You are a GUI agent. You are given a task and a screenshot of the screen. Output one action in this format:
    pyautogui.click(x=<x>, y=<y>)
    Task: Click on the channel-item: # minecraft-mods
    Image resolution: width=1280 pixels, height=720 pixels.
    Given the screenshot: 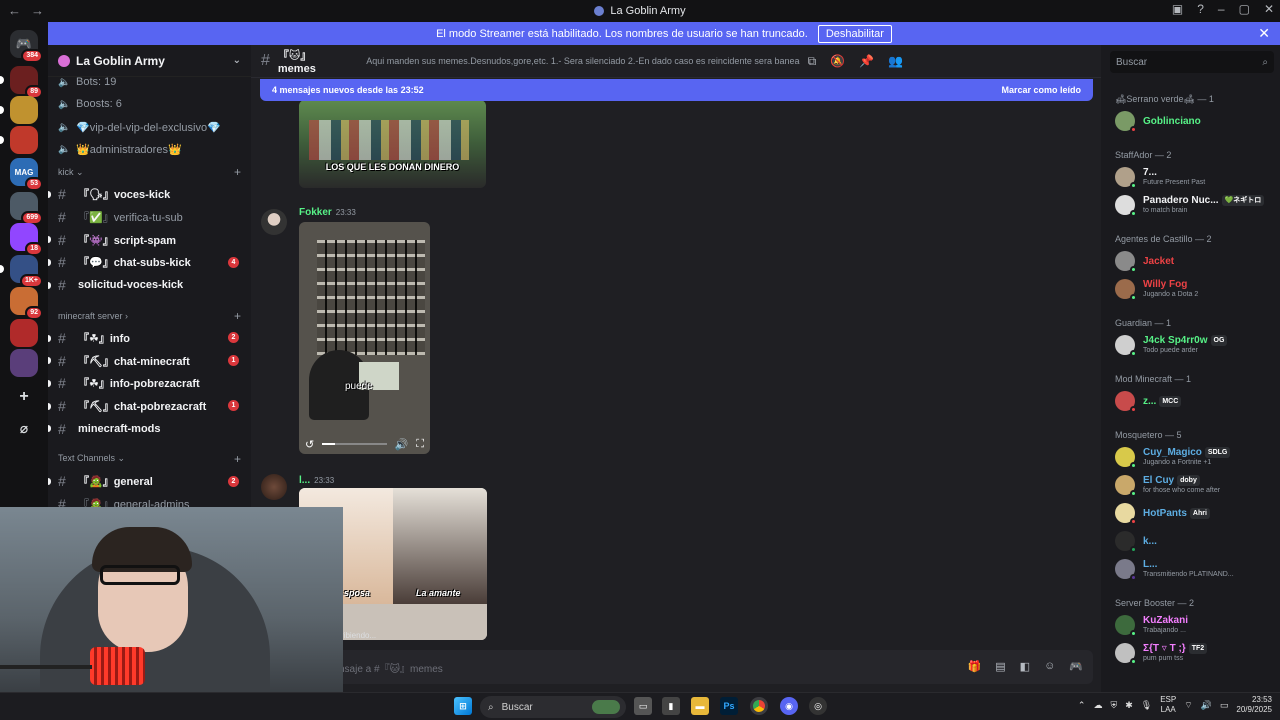 What is the action you would take?
    pyautogui.click(x=149, y=428)
    